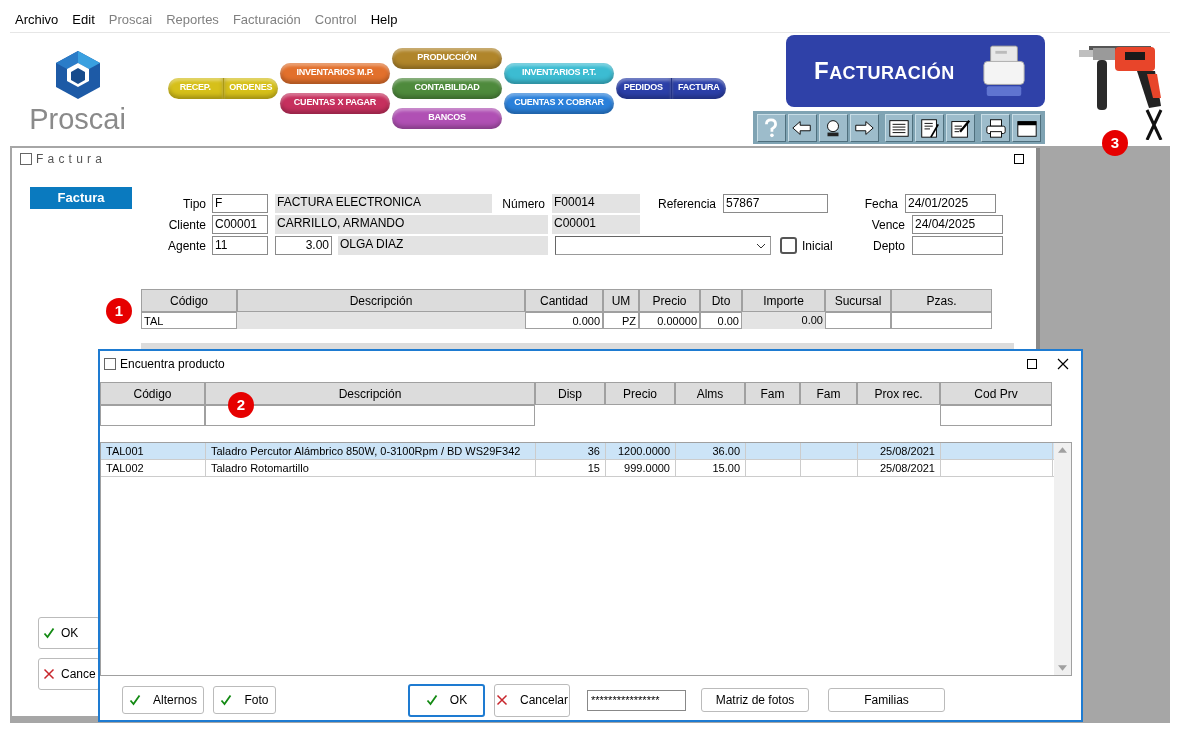 Image resolution: width=1177 pixels, height=730 pixels. Describe the element at coordinates (886, 700) in the screenshot. I see `dialog-button: Familias` at that location.